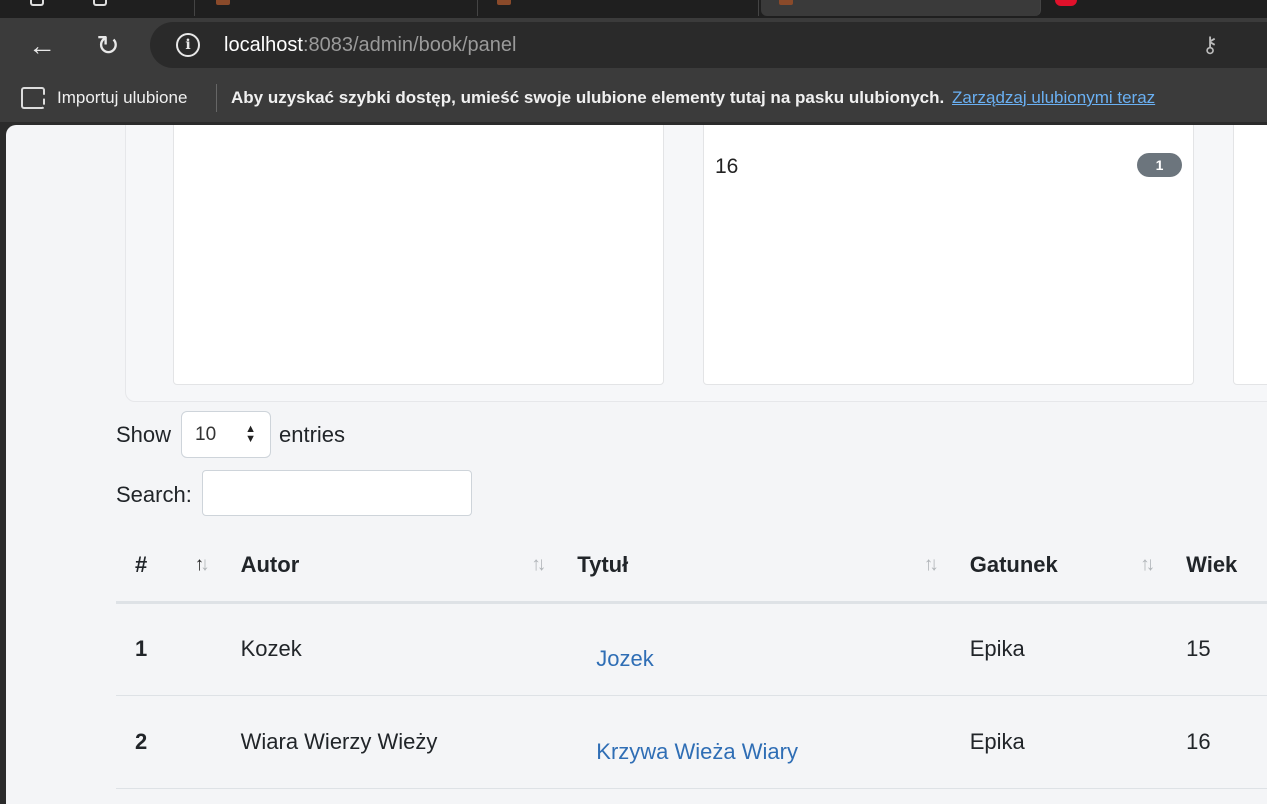 Image resolution: width=1267 pixels, height=804 pixels. What do you see at coordinates (390, 742) in the screenshot?
I see `cell-autor: Wiara Wierzy Wieży` at bounding box center [390, 742].